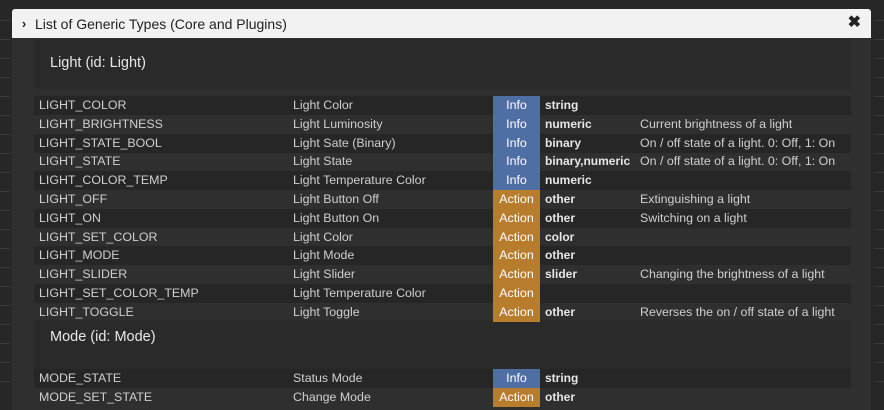  What do you see at coordinates (323, 161) in the screenshot?
I see `type-name: Light State` at bounding box center [323, 161].